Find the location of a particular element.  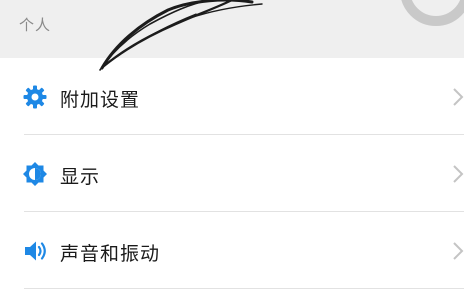

speaker-icon is located at coordinates (35, 251).